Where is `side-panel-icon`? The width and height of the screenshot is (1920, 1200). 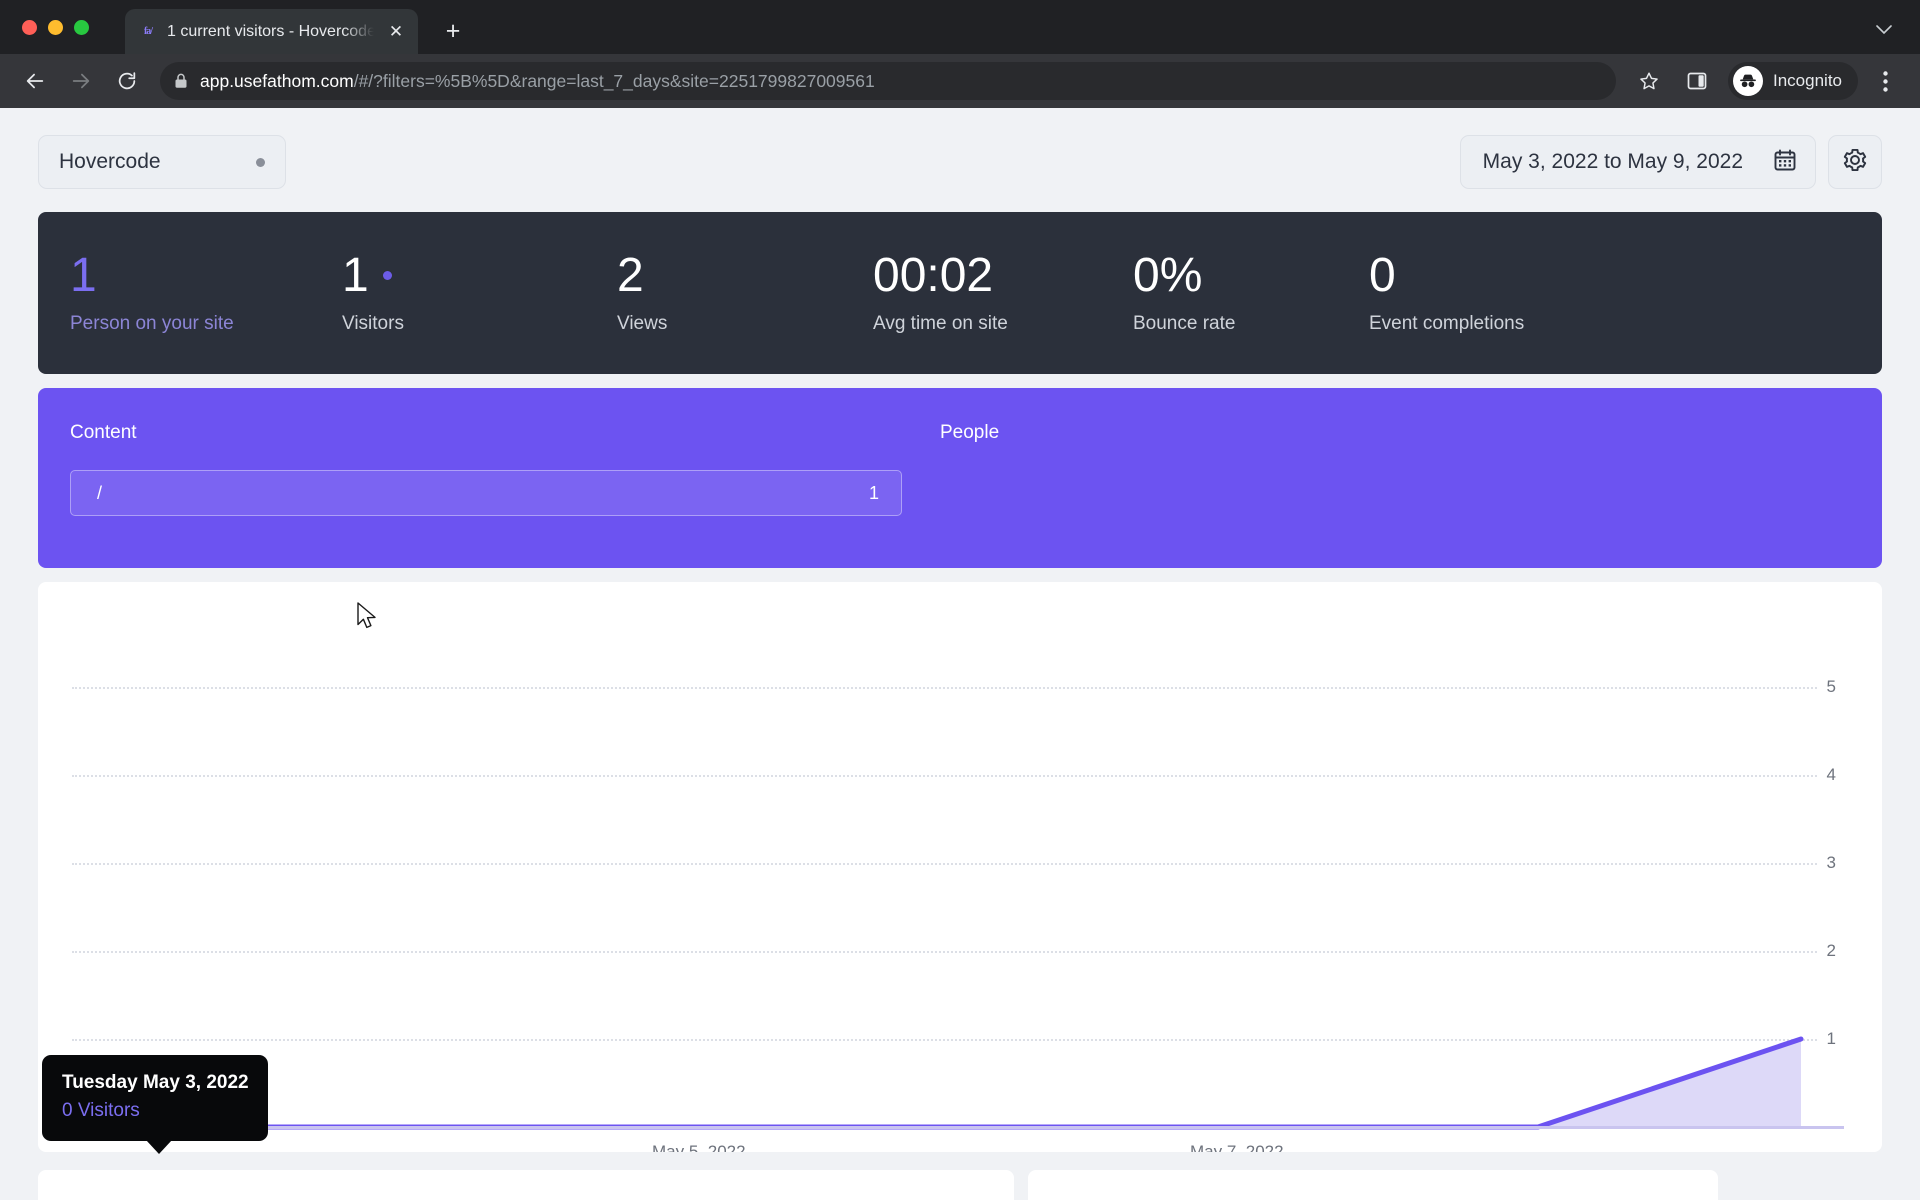
side-panel-icon is located at coordinates (1697, 81).